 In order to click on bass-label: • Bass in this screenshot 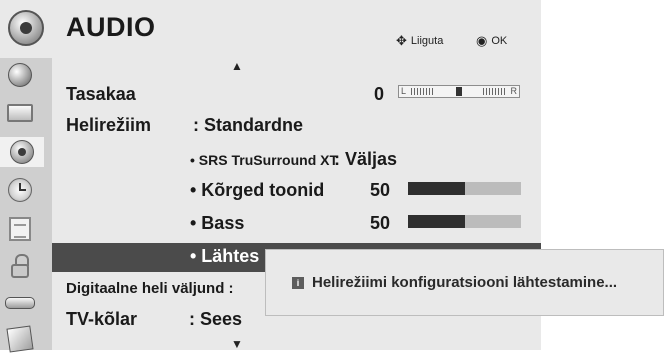, I will do `click(217, 223)`.